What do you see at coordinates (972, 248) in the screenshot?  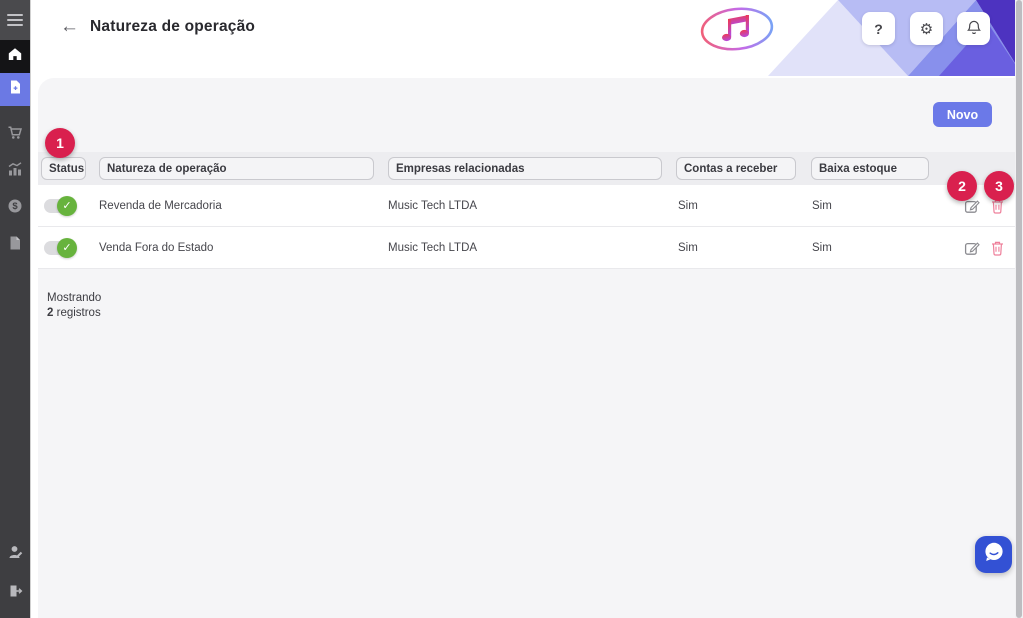 I see `edit-button` at bounding box center [972, 248].